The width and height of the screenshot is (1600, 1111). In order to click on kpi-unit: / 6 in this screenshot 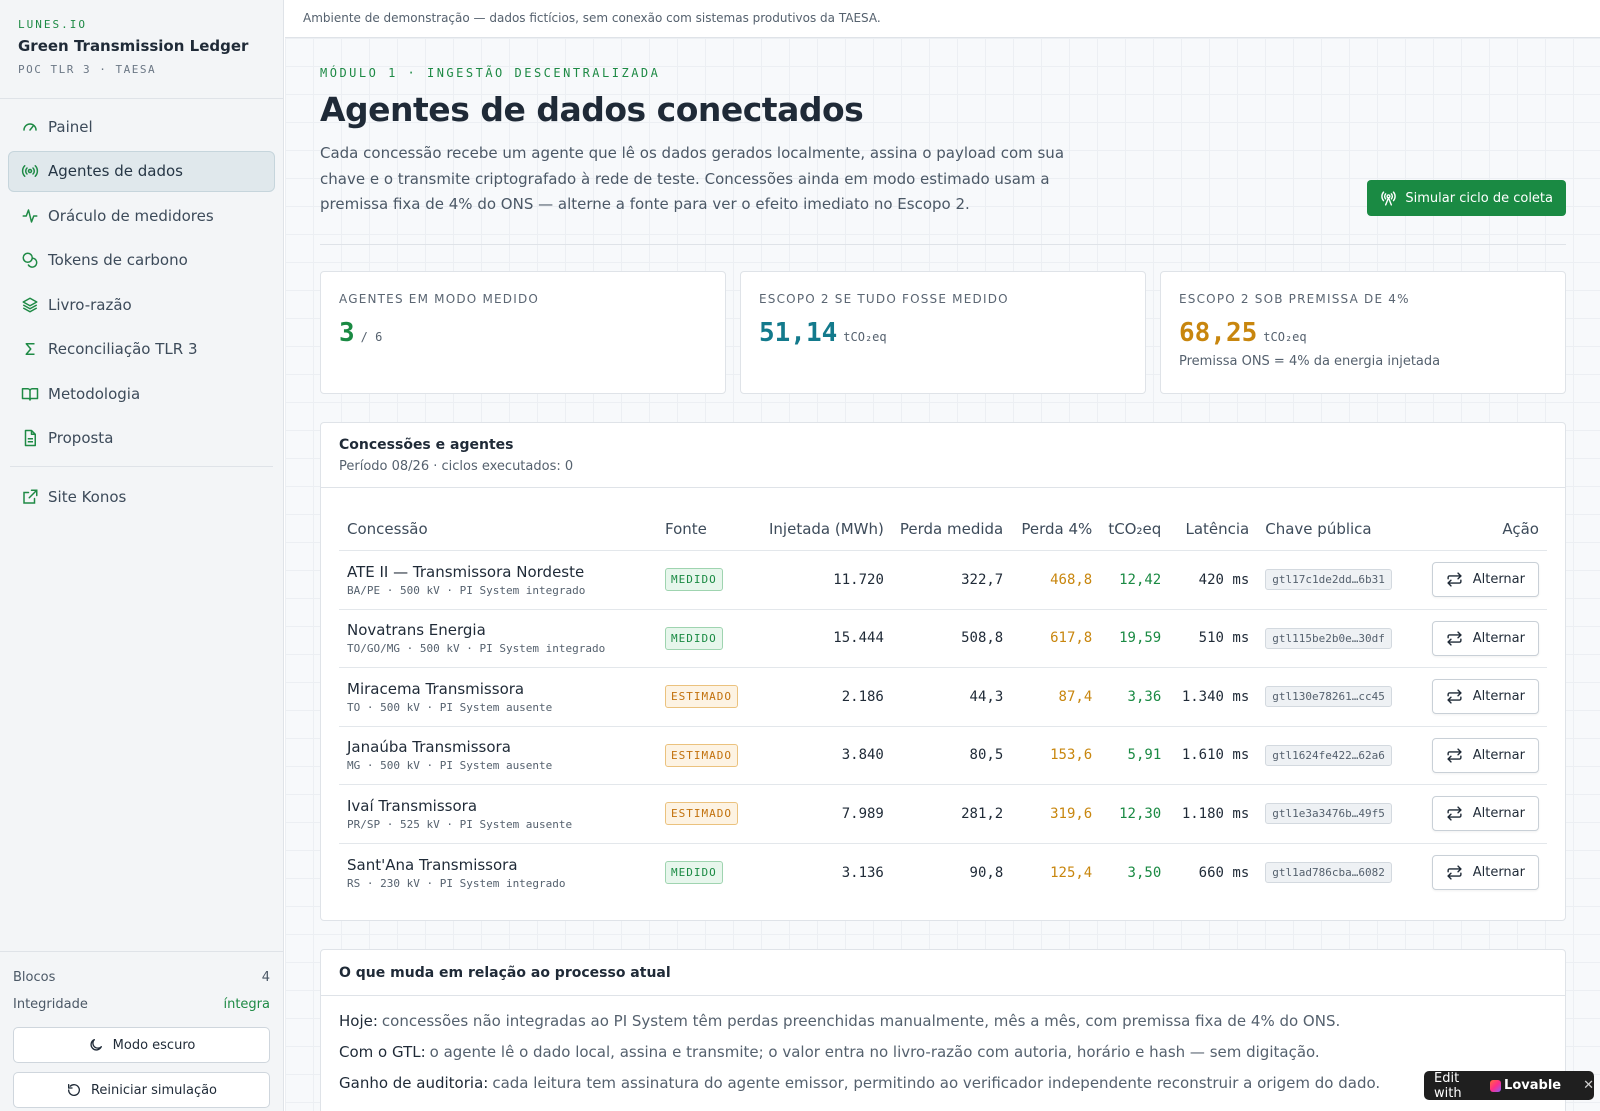, I will do `click(371, 336)`.